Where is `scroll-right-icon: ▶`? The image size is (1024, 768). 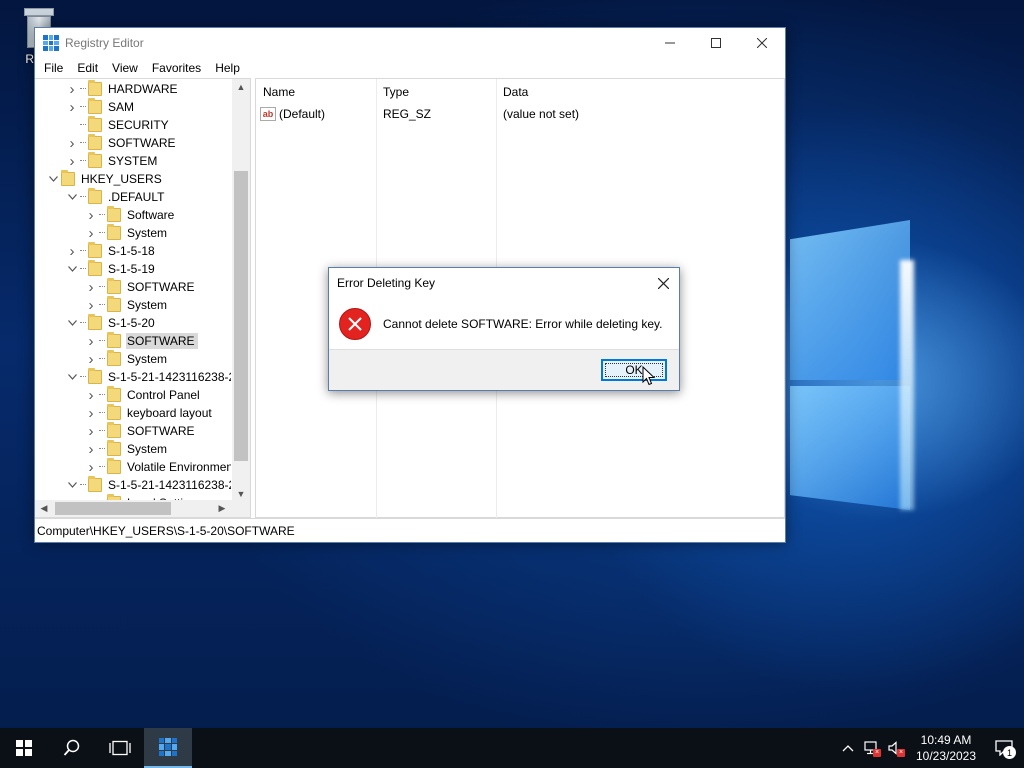
scroll-right-icon: ▶ is located at coordinates (222, 508).